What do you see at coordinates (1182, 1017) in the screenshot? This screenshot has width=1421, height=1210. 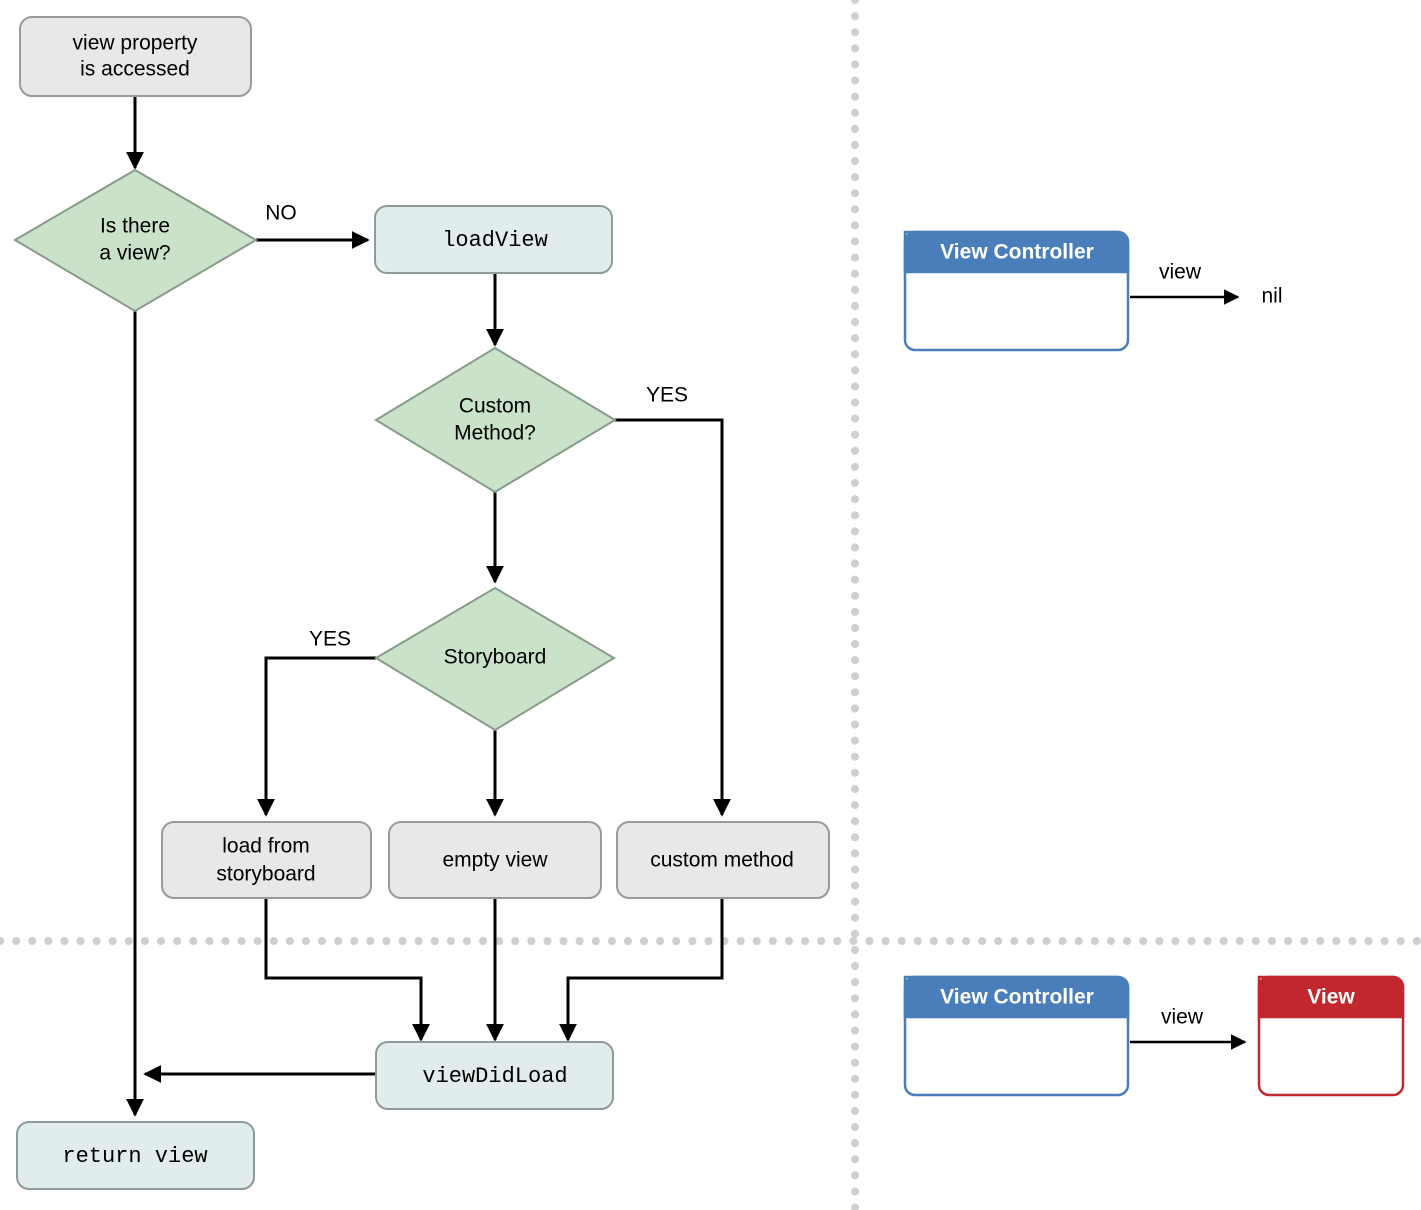 I see `uml-bottom-relation-label: view` at bounding box center [1182, 1017].